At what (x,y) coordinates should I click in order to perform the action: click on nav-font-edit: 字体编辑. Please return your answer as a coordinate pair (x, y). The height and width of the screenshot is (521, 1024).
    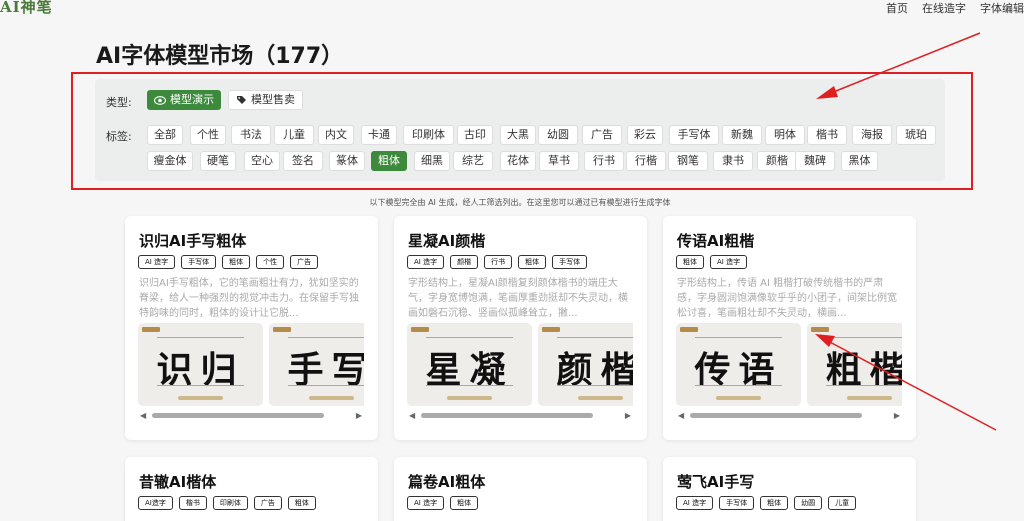
    Looking at the image, I should click on (1002, 8).